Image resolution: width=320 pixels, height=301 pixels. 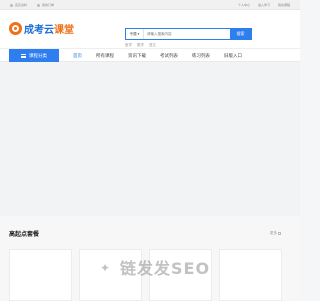 I want to click on section-more-link: 更多, so click(x=275, y=233).